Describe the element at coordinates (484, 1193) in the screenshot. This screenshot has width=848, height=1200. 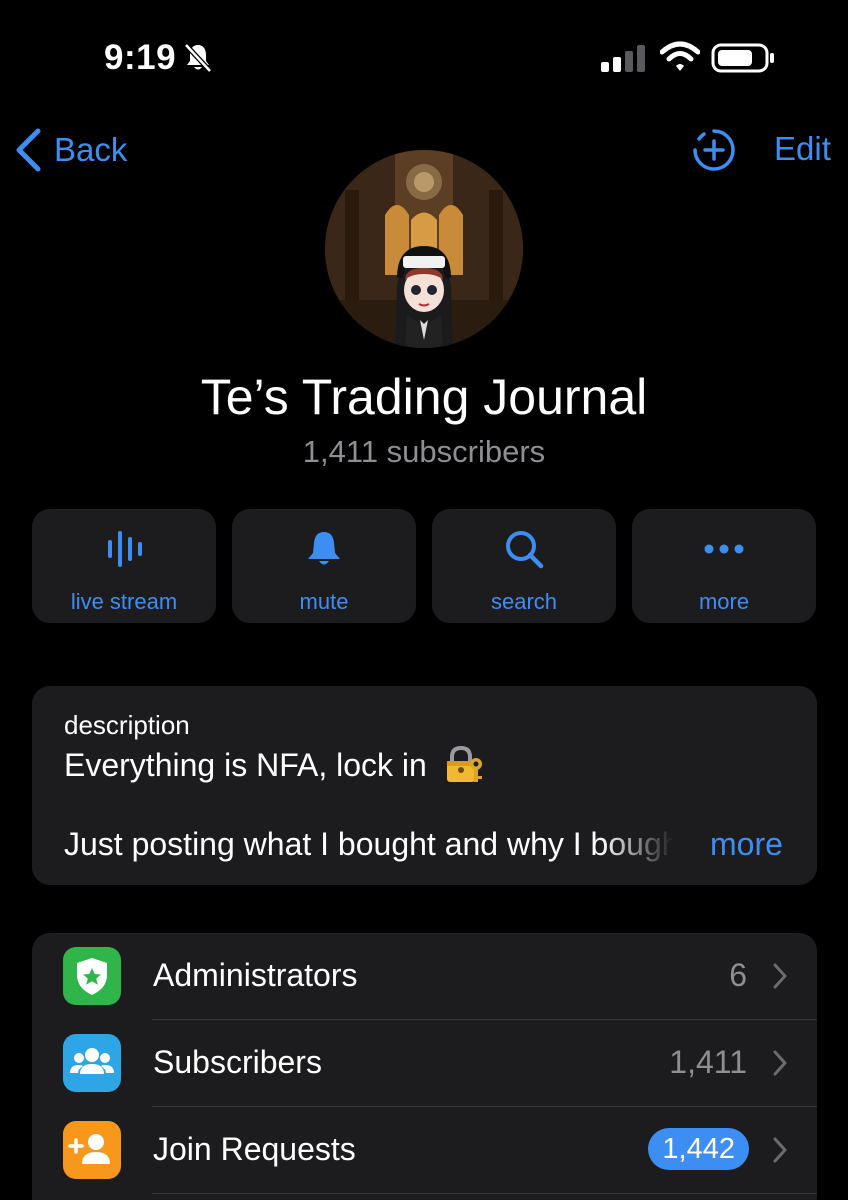
I see `row-divider` at that location.